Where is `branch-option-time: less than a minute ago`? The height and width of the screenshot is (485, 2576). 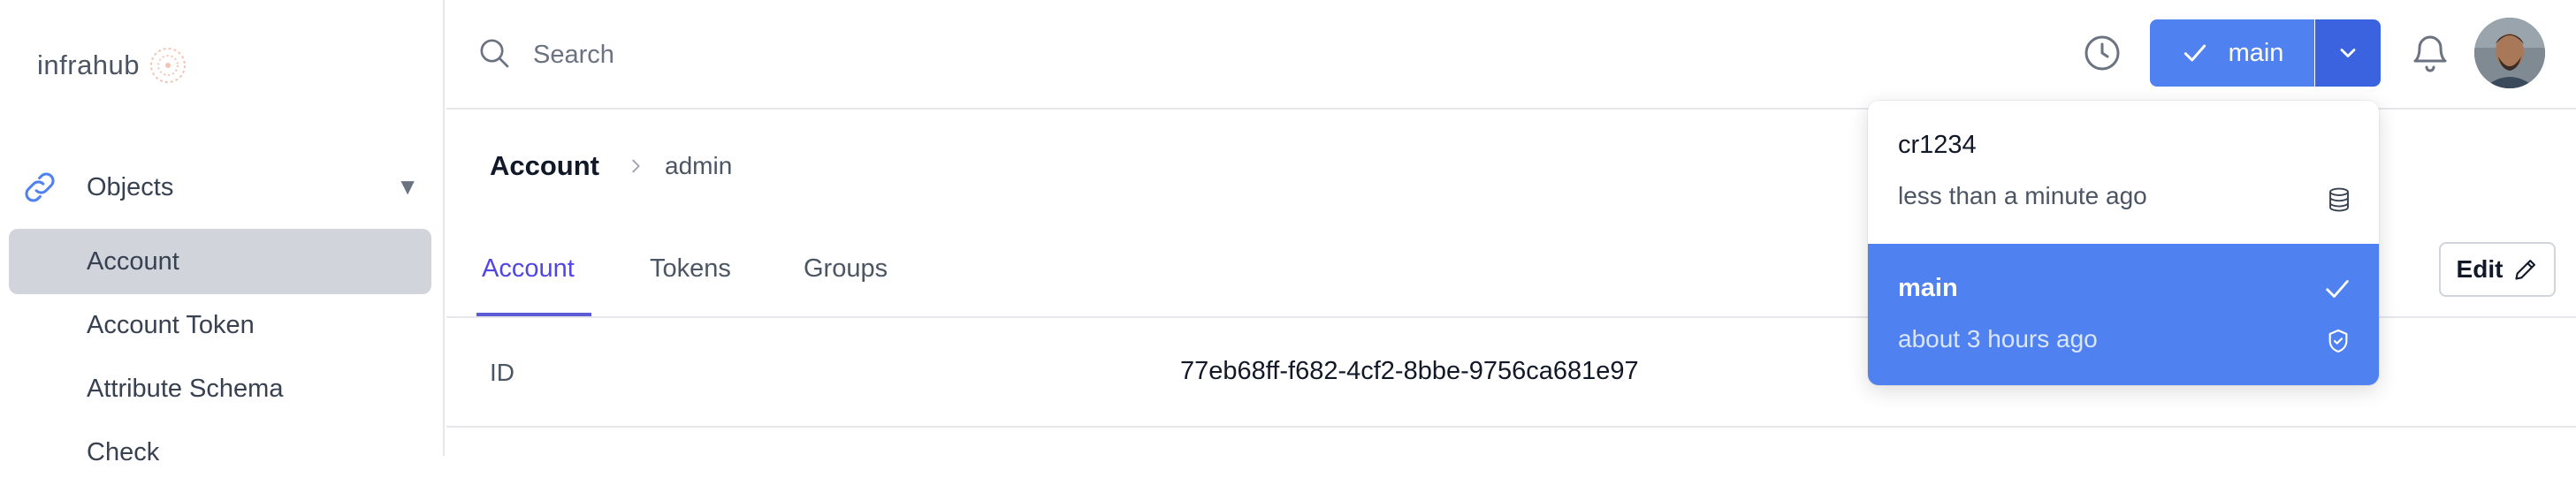 branch-option-time: less than a minute ago is located at coordinates (2022, 195).